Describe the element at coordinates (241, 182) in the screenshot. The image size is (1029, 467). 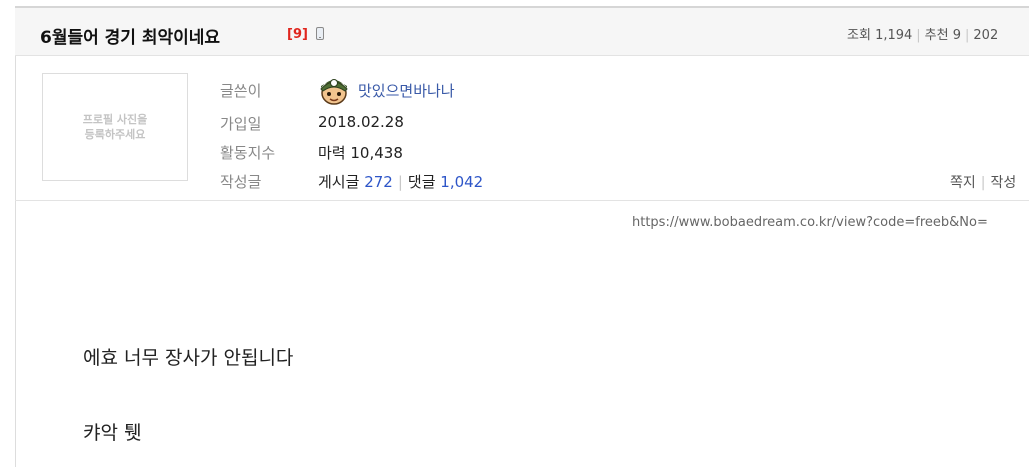
I see `posts-label: 작성글` at that location.